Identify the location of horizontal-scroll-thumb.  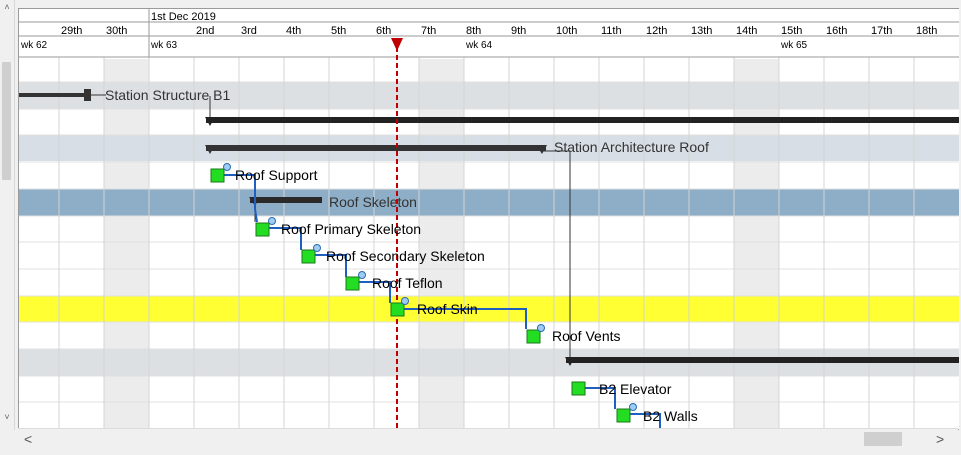
(883, 439).